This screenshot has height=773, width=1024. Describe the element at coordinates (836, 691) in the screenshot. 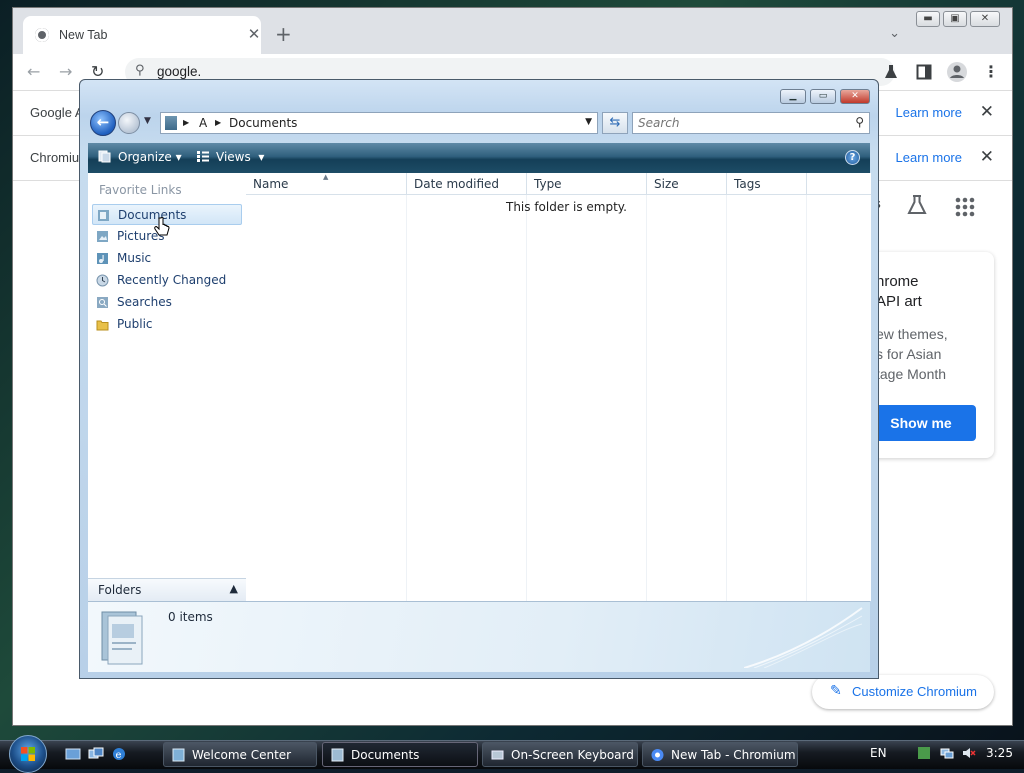

I see `pencil-icon: ✎` at that location.